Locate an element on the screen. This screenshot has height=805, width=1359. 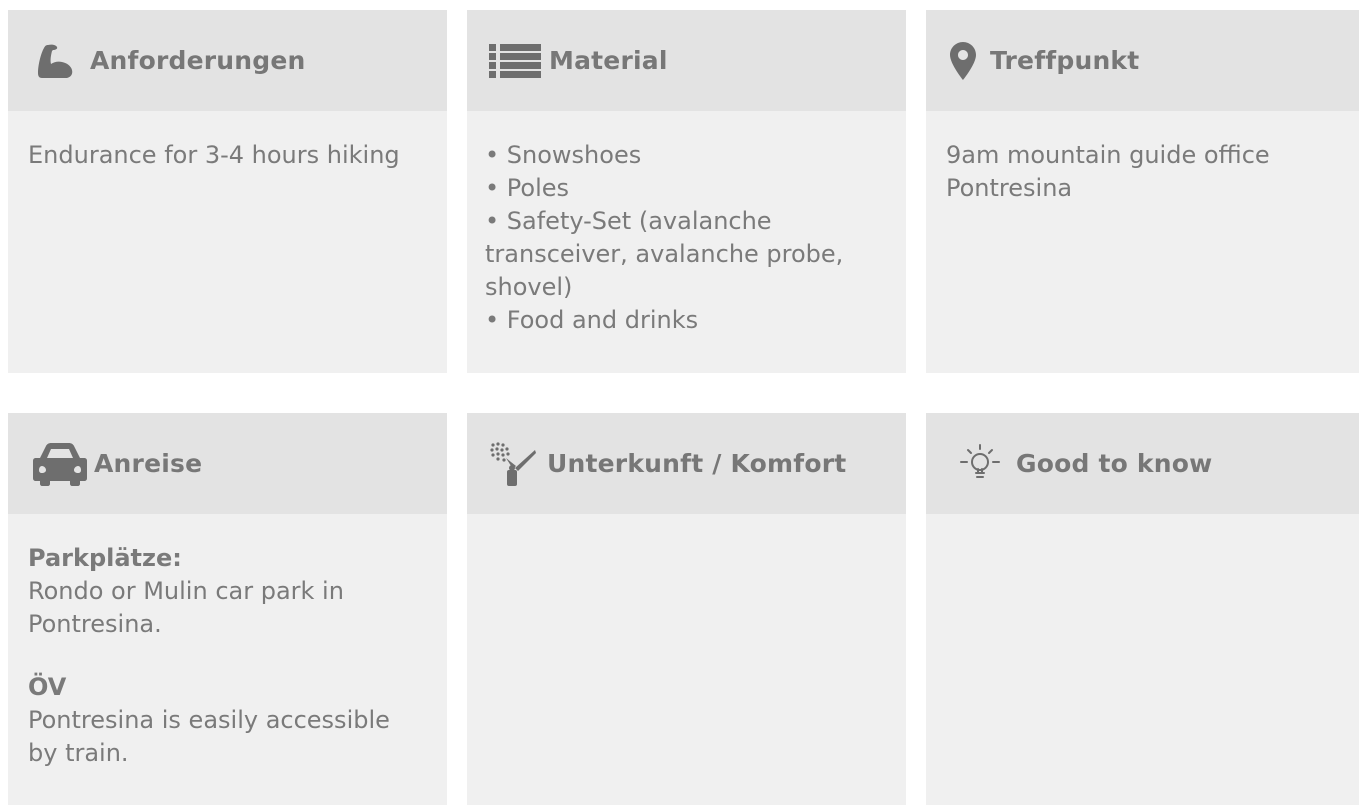
material-item: • Safety-Set (avalanche is located at coordinates (628, 221).